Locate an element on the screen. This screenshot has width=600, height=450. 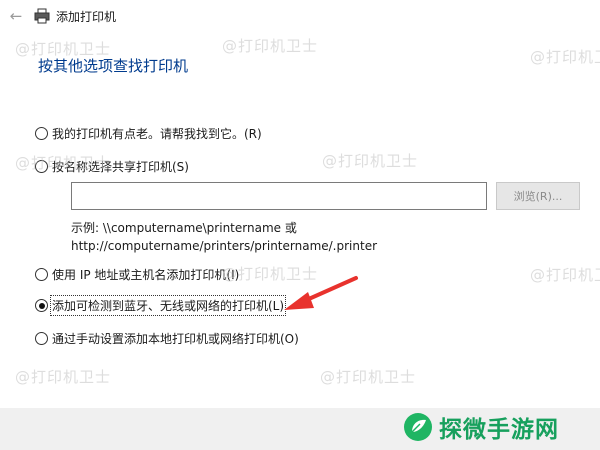
printer-icon is located at coordinates (42, 16).